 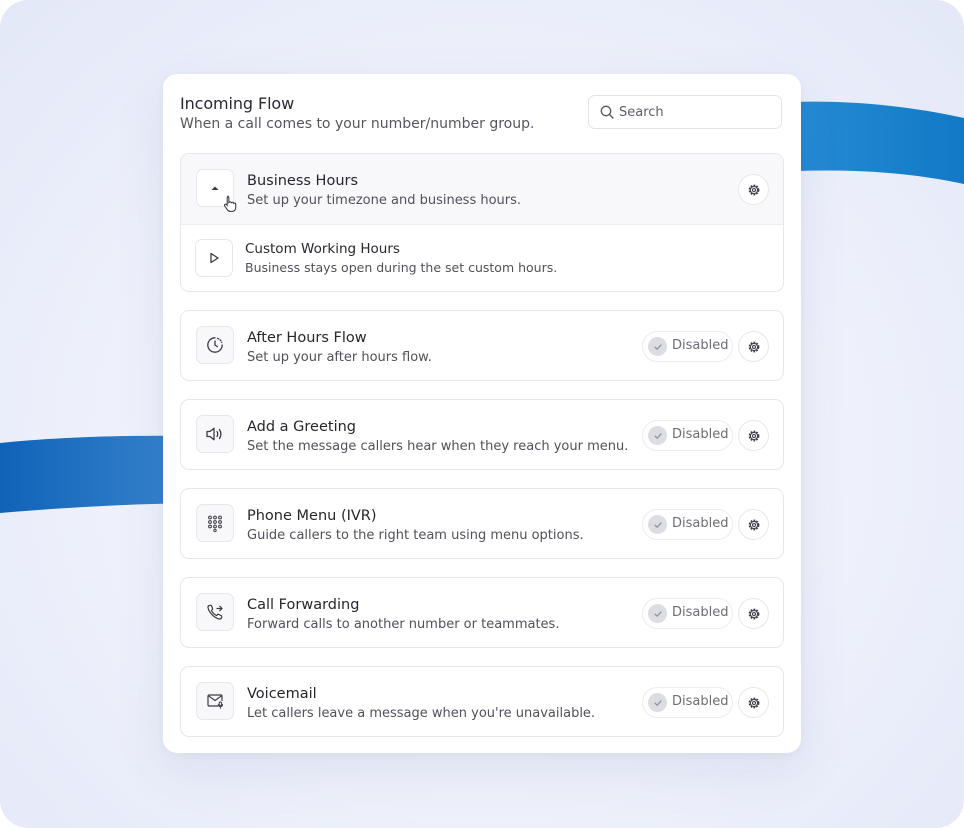 I want to click on collapse-toggle-button, so click(x=216, y=190).